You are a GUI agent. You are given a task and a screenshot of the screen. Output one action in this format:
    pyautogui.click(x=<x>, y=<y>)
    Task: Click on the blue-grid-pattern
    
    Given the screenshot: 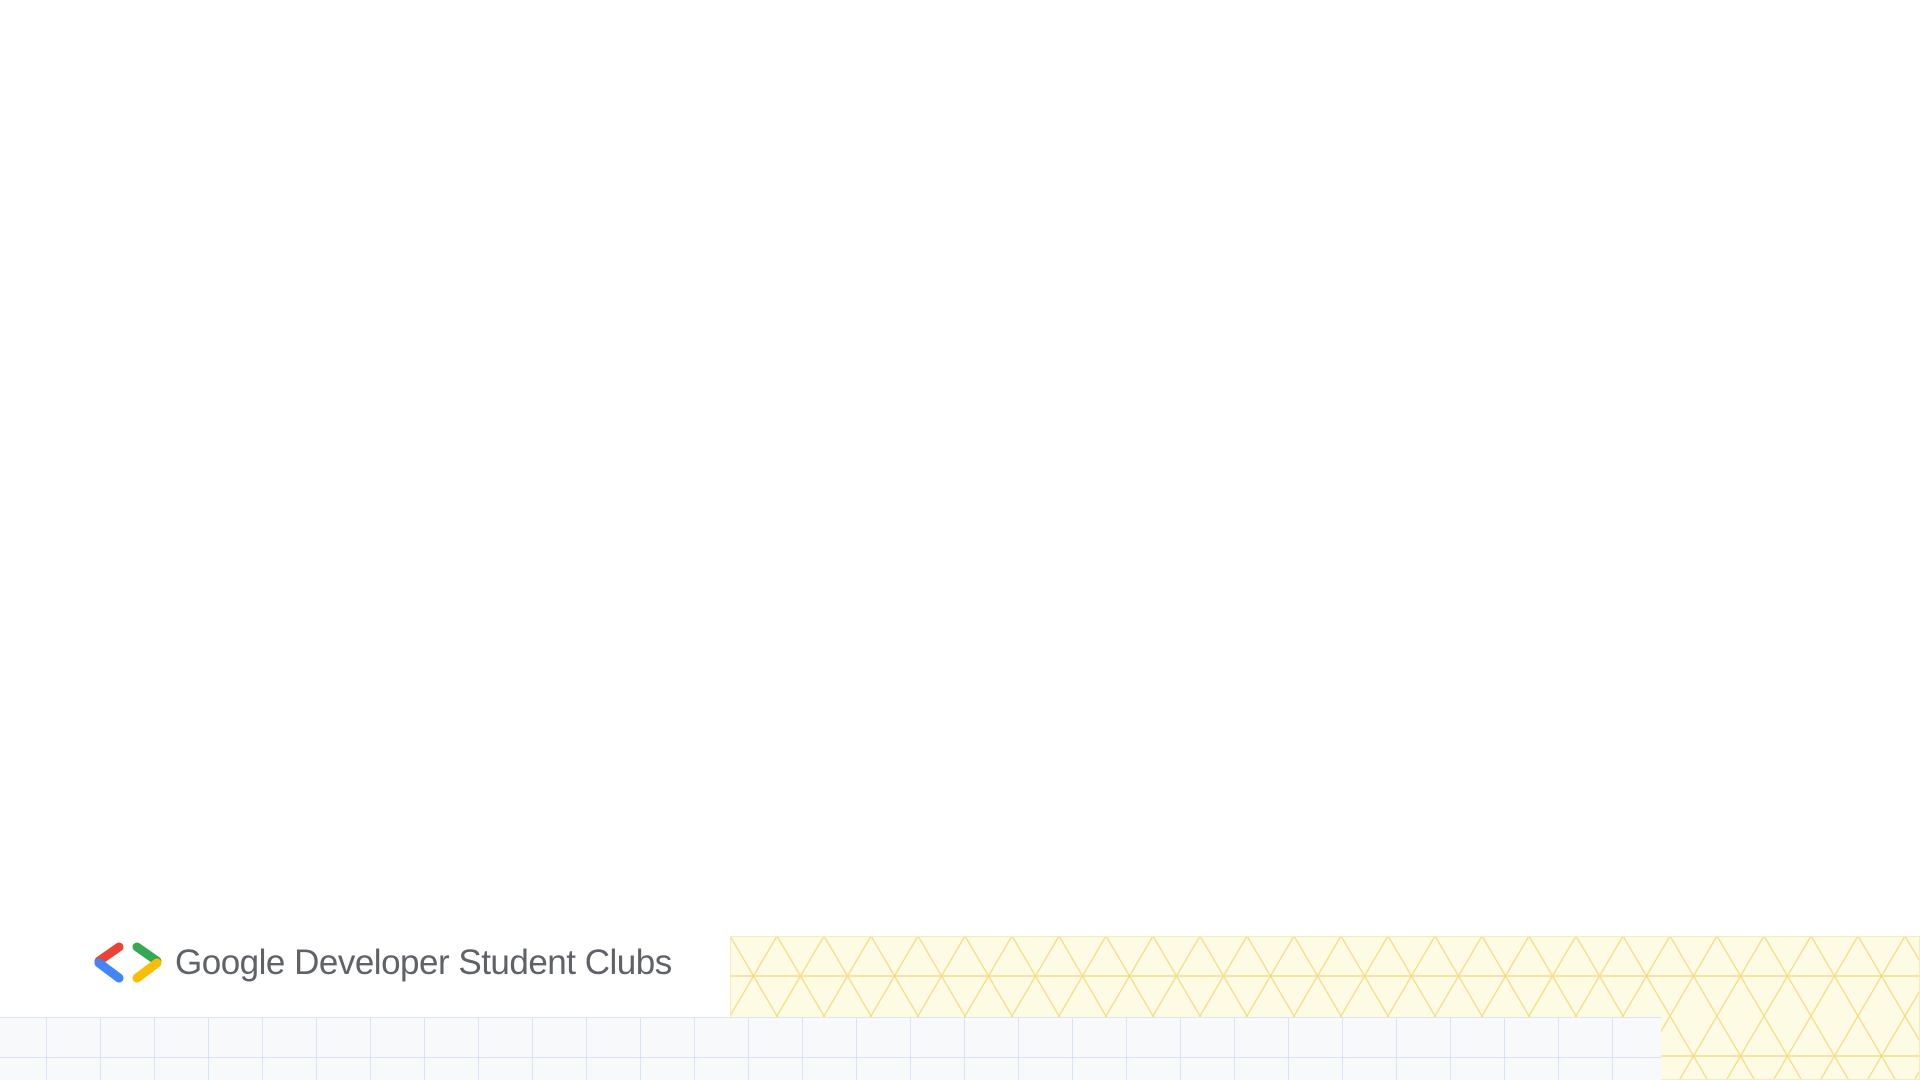 What is the action you would take?
    pyautogui.click(x=830, y=1048)
    